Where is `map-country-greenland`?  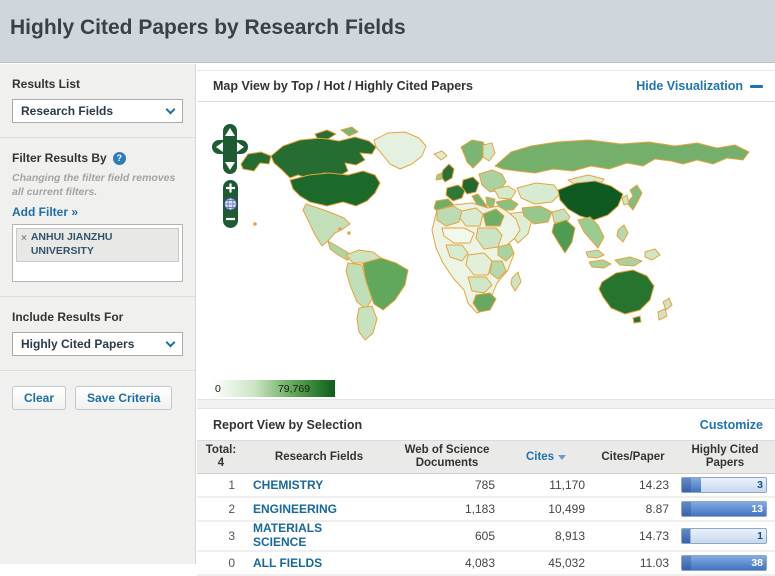
map-country-greenland is located at coordinates (400, 150).